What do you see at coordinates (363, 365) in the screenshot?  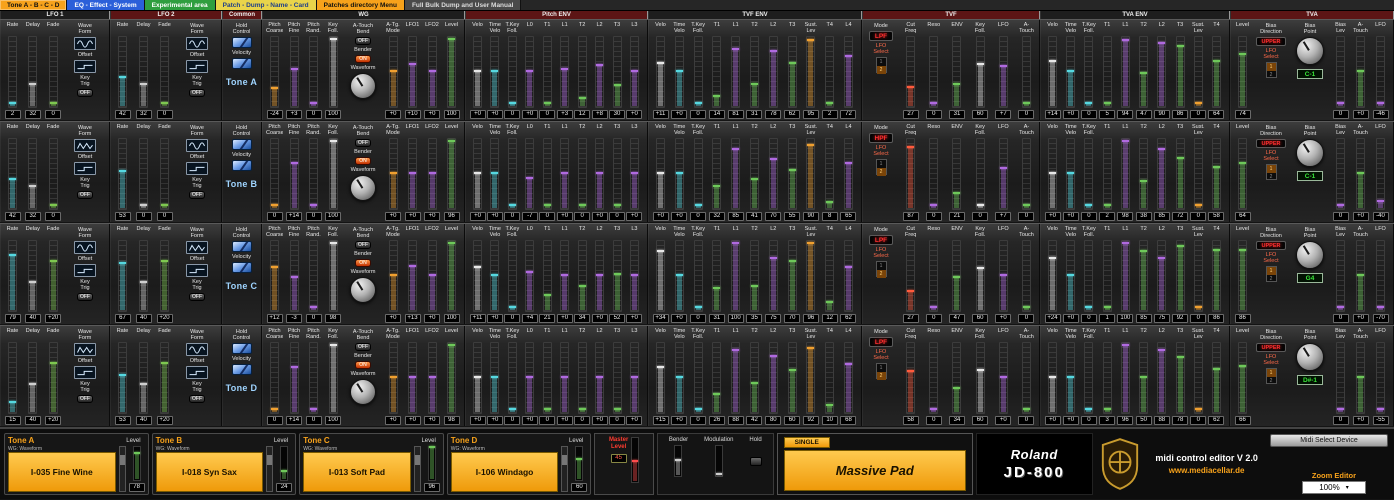 I see `tone-d-bender-button: ON` at bounding box center [363, 365].